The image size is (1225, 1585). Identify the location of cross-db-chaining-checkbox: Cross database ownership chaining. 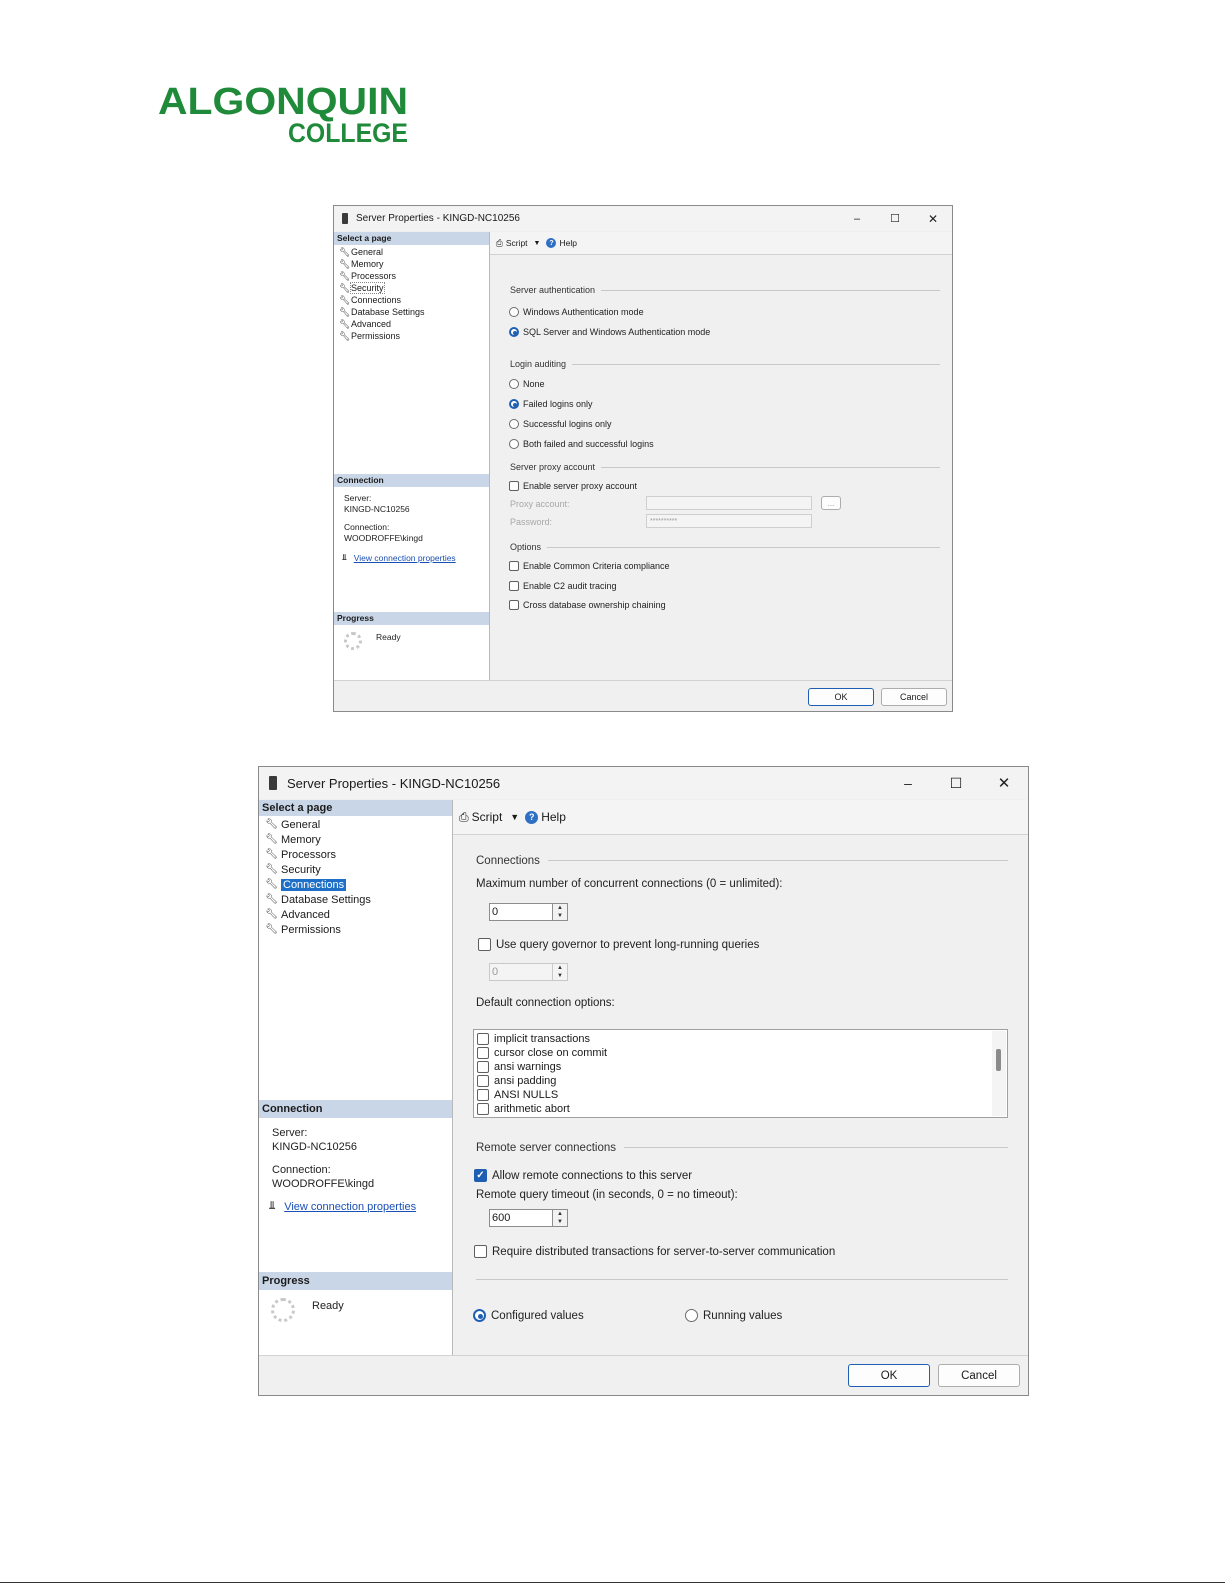
(587, 605).